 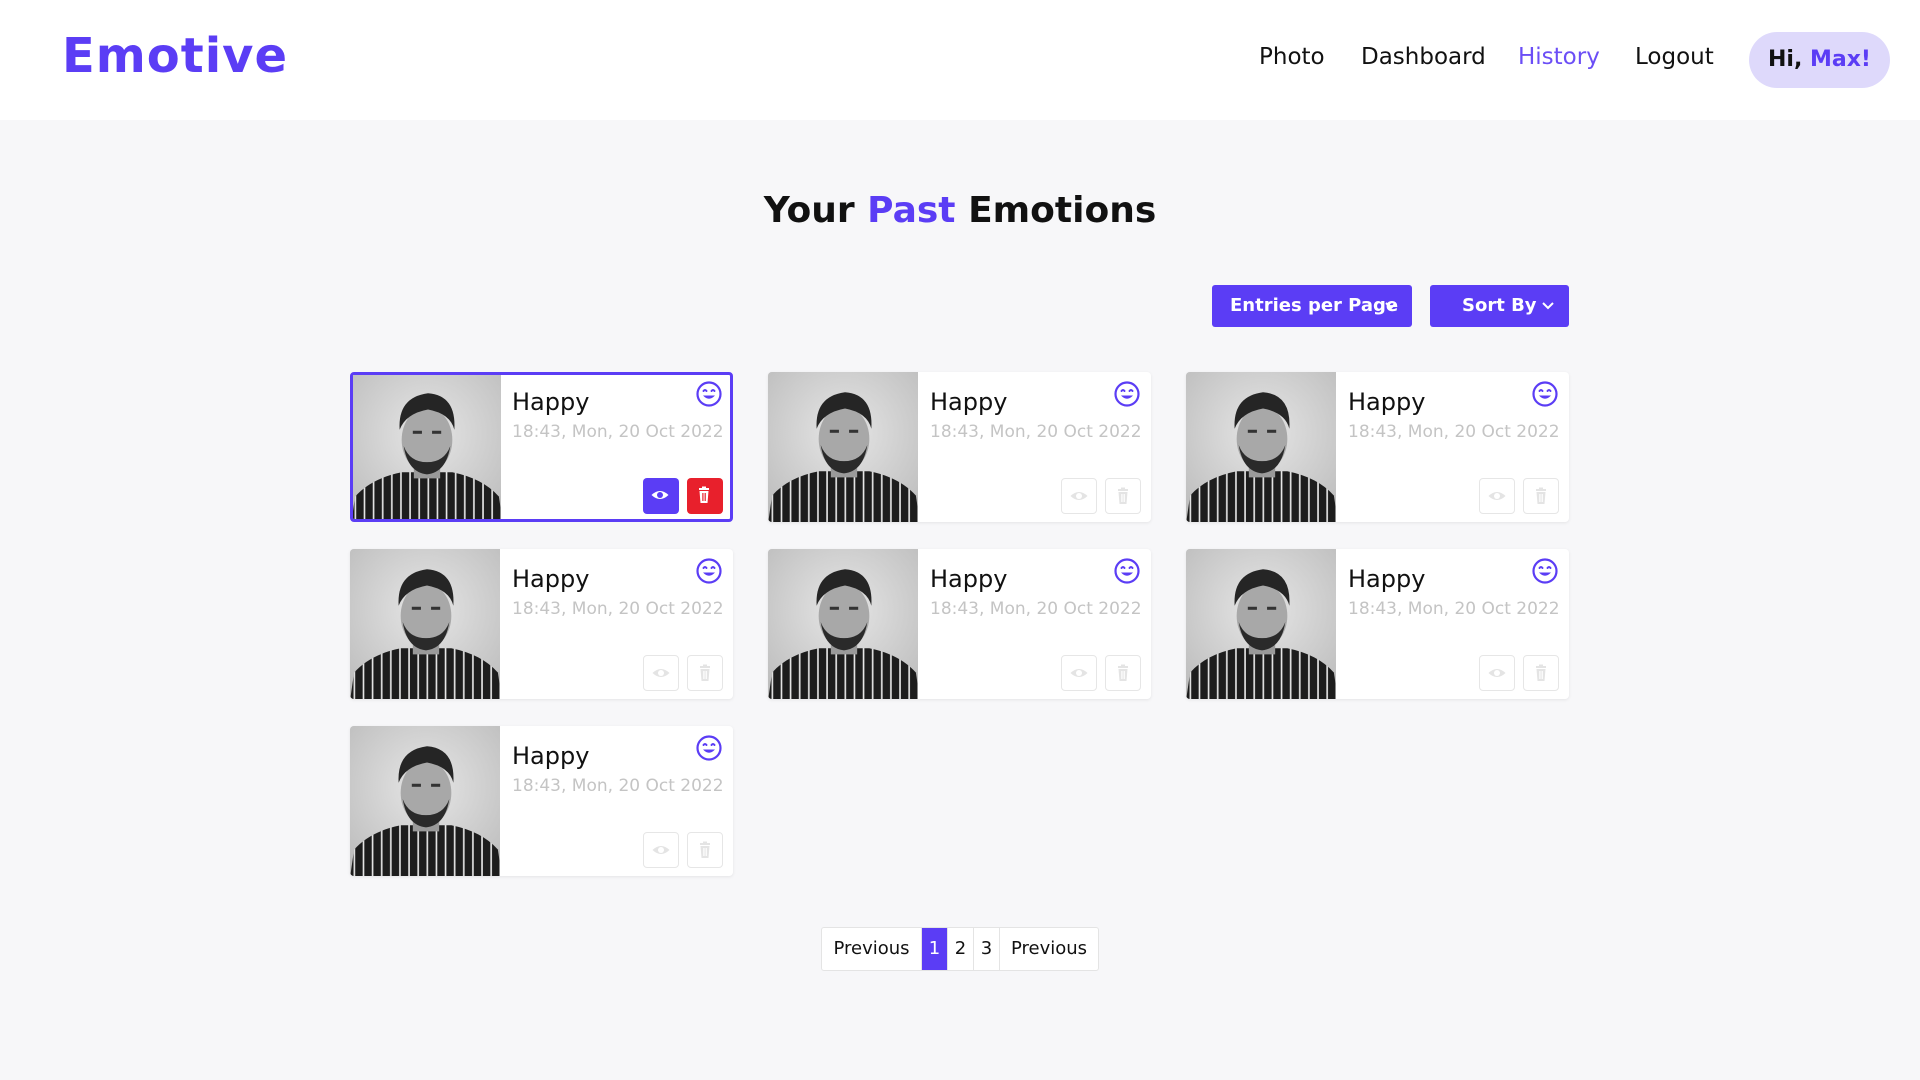 I want to click on title-accent: Past, so click(x=911, y=210).